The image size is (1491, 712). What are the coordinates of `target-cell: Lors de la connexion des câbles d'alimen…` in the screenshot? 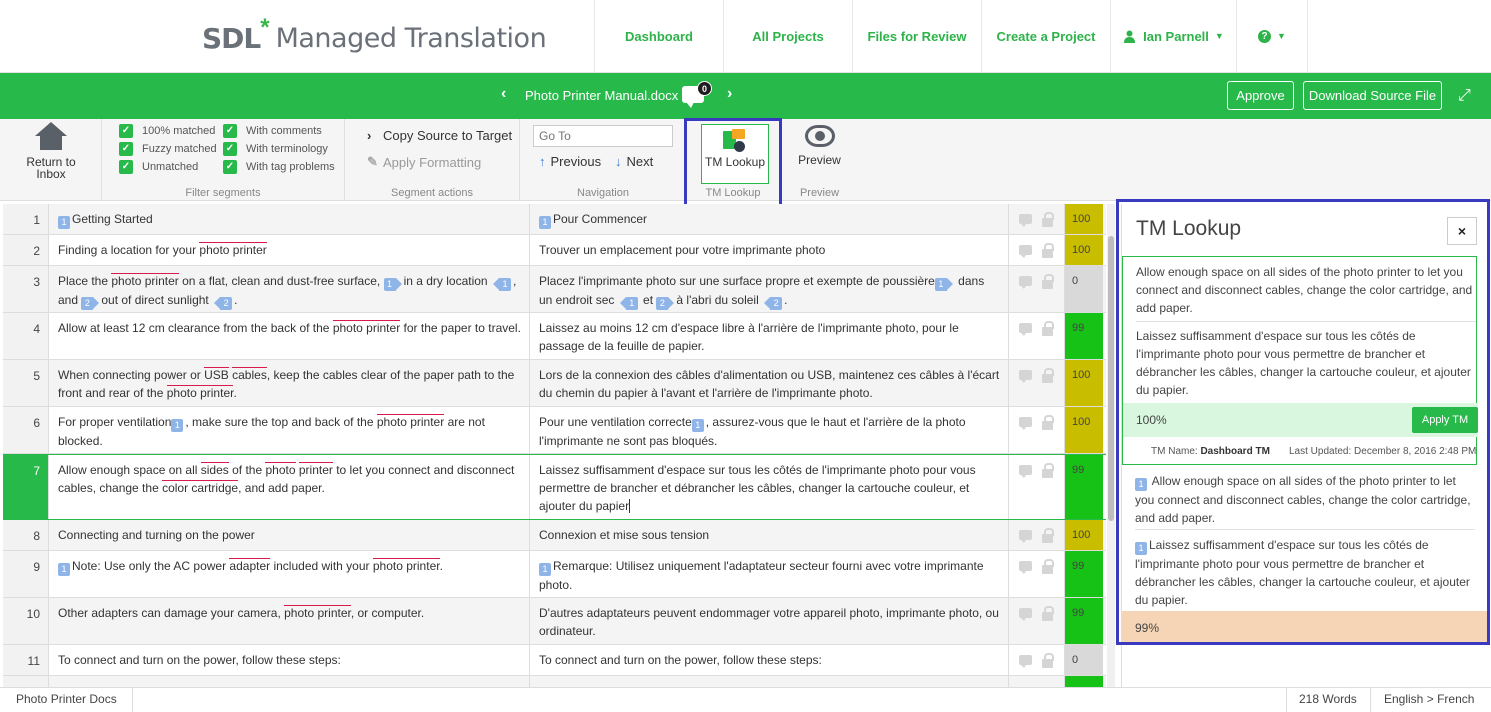 It's located at (769, 383).